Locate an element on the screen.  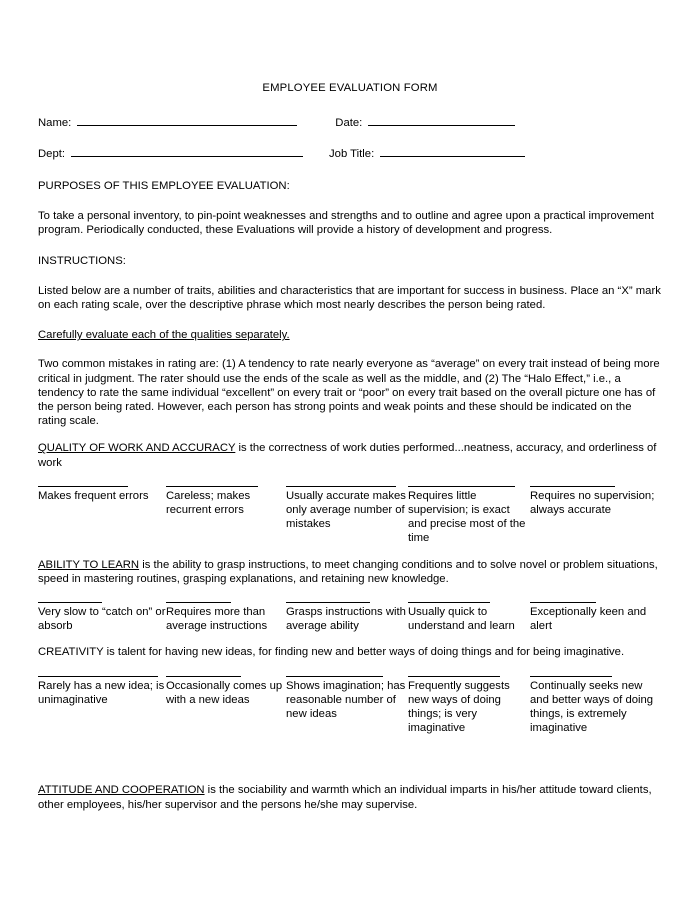
rating-option: Exceptionally keen and alert is located at coordinates (596, 617).